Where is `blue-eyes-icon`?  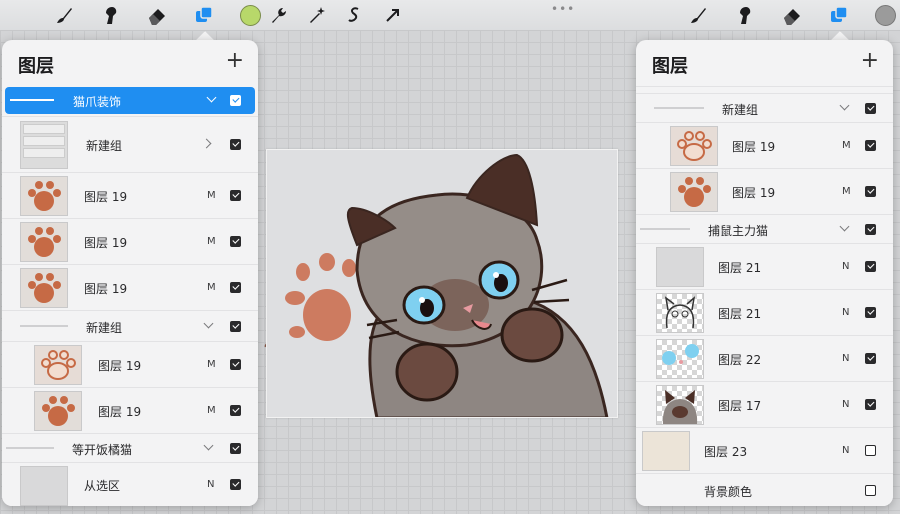 blue-eyes-icon is located at coordinates (680, 354).